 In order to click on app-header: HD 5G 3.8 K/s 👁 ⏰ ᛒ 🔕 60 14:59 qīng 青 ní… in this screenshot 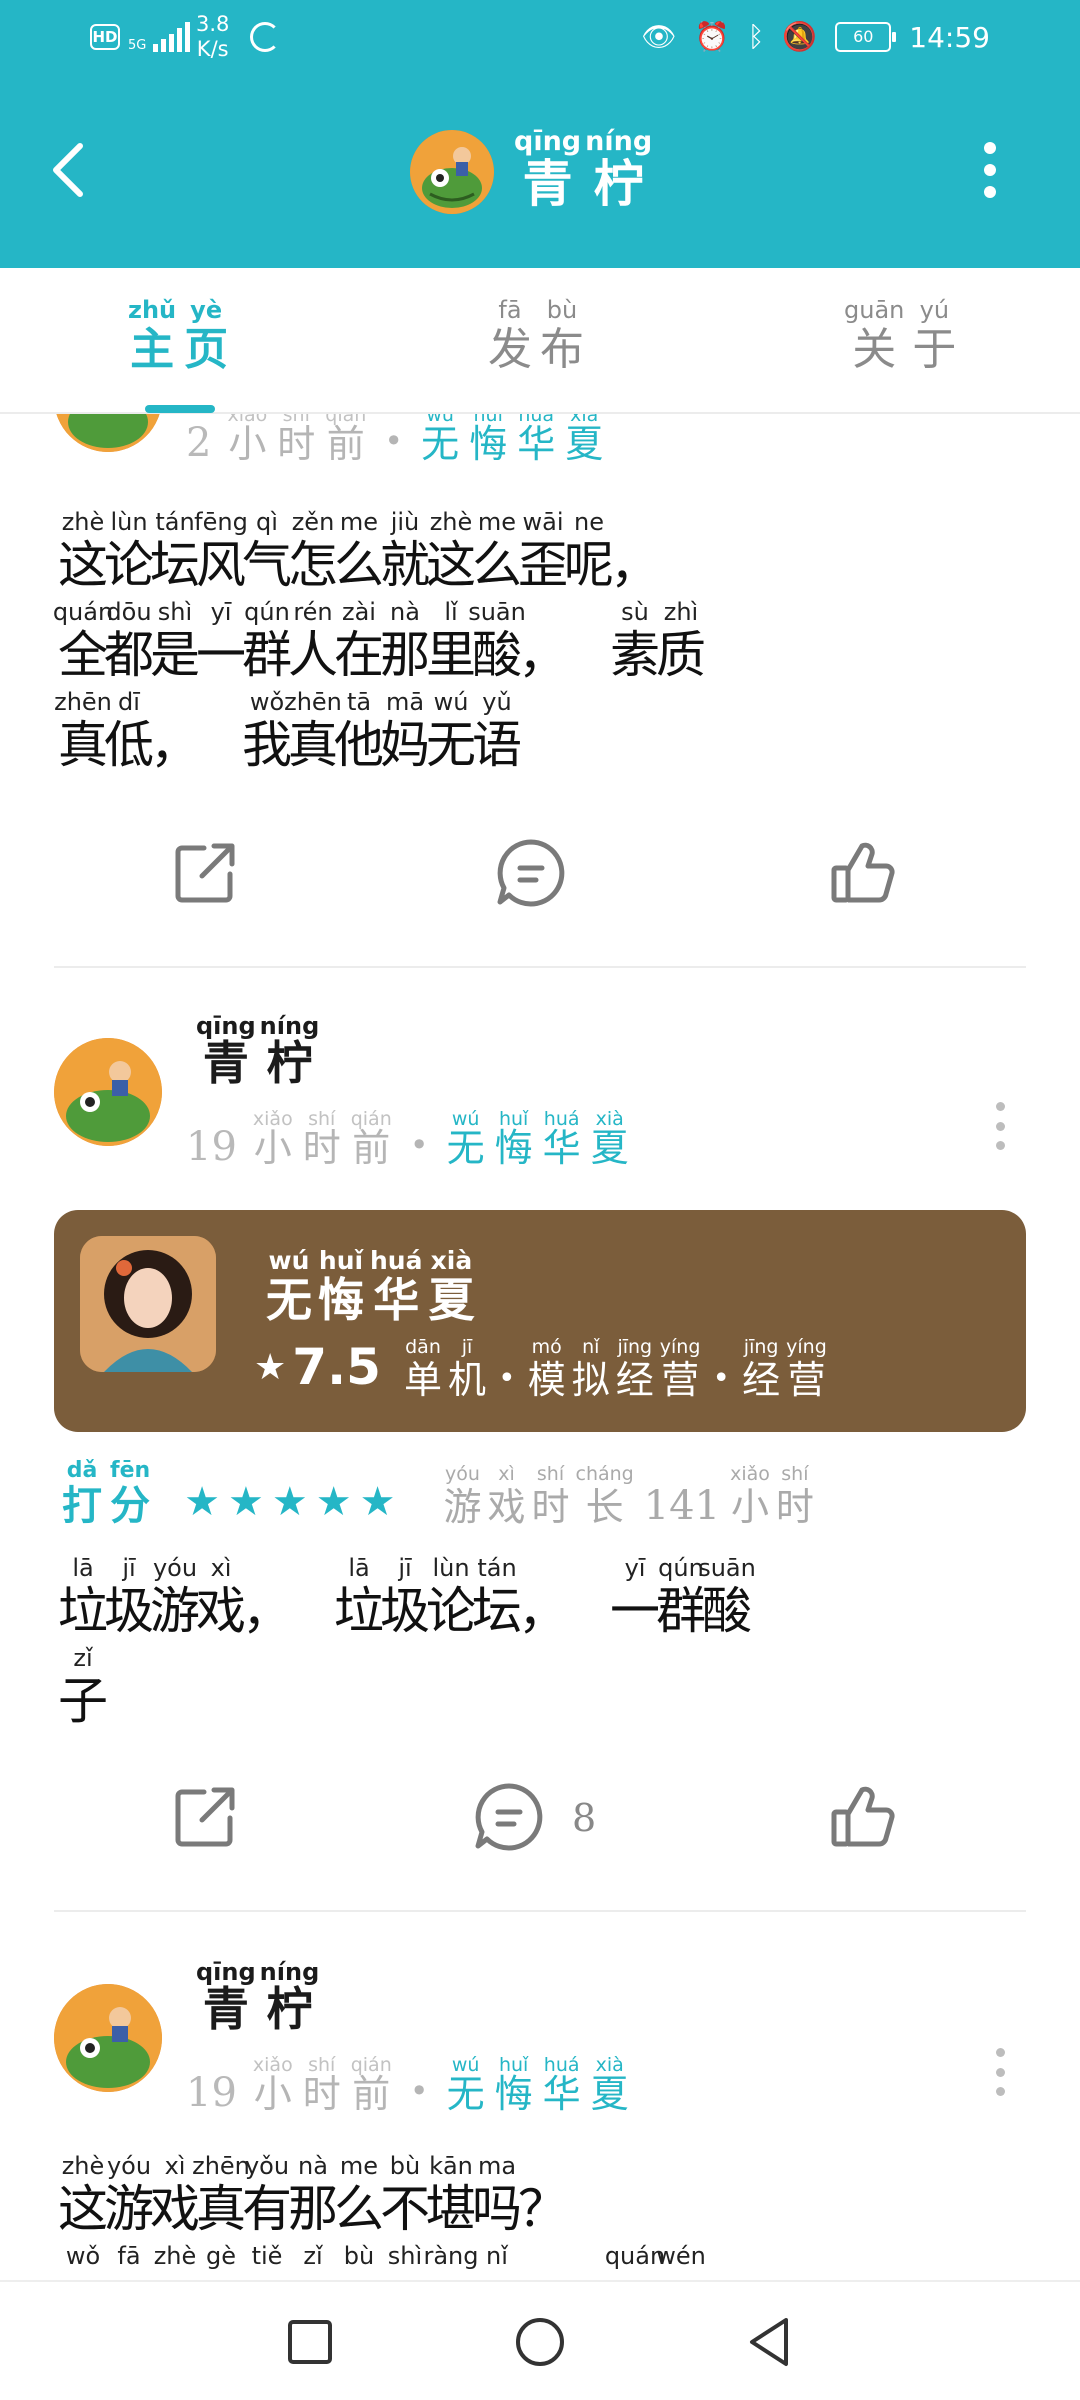, I will do `click(540, 134)`.